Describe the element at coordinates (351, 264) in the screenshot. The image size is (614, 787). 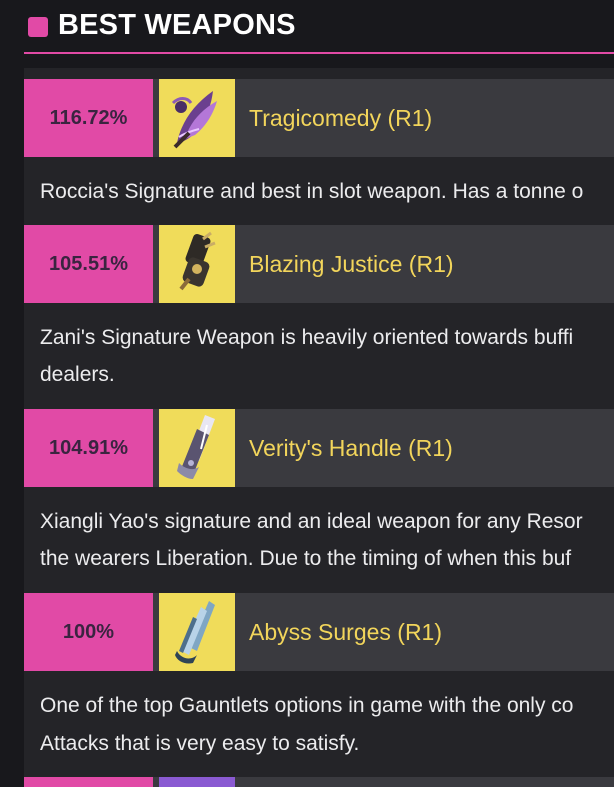
I see `weapon-name: Blazing Justice (R1)` at that location.